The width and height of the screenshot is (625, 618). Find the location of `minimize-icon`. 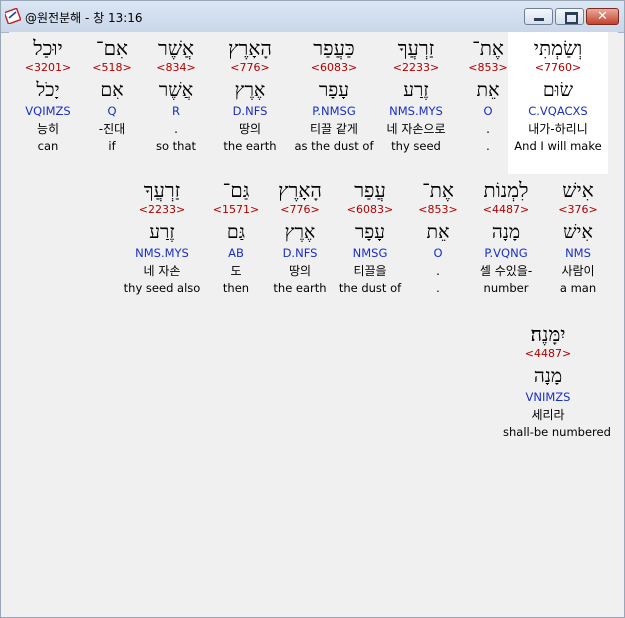

minimize-icon is located at coordinates (539, 19).